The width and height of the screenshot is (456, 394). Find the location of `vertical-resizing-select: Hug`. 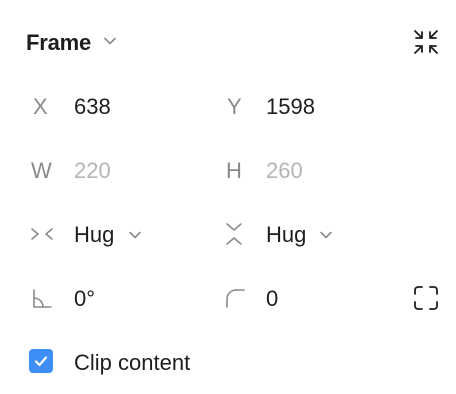

vertical-resizing-select: Hug is located at coordinates (286, 235).